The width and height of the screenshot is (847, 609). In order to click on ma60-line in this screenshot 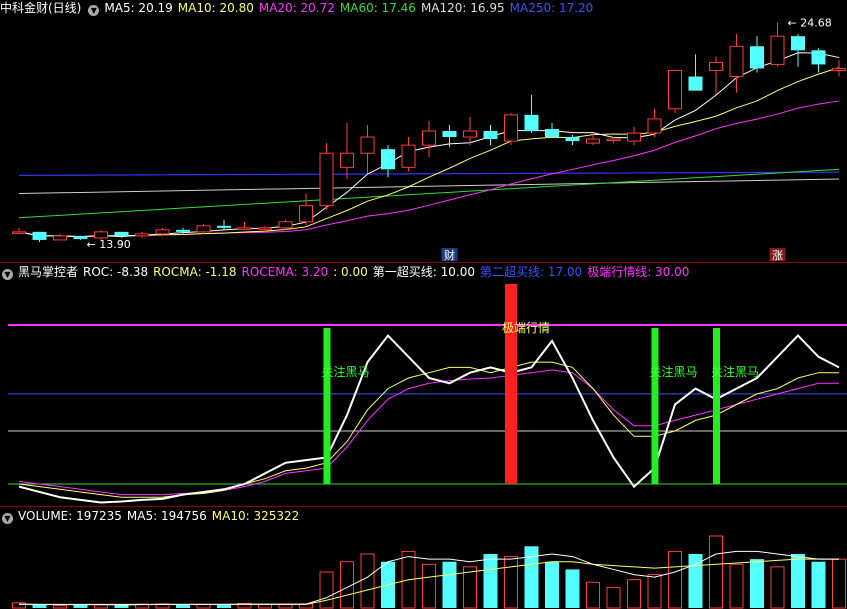, I will do `click(429, 193)`.